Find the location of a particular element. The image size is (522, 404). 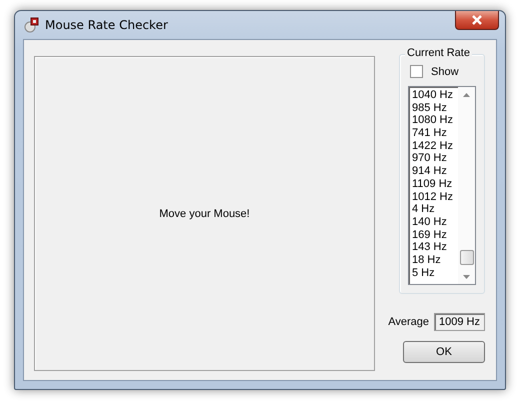

average-label: Average is located at coordinates (409, 322).